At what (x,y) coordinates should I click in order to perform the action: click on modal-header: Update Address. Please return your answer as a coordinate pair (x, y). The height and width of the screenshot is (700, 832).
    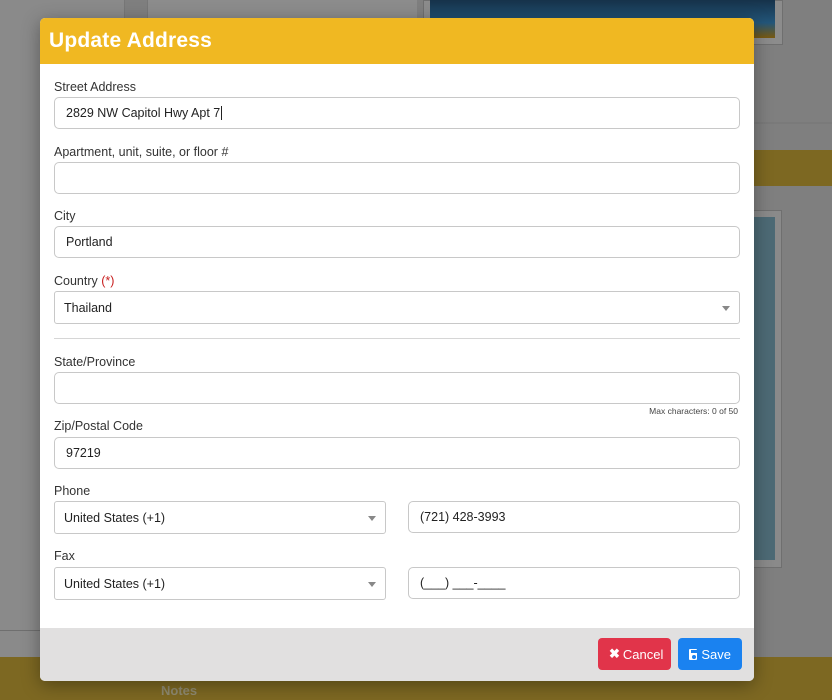
    Looking at the image, I should click on (397, 41).